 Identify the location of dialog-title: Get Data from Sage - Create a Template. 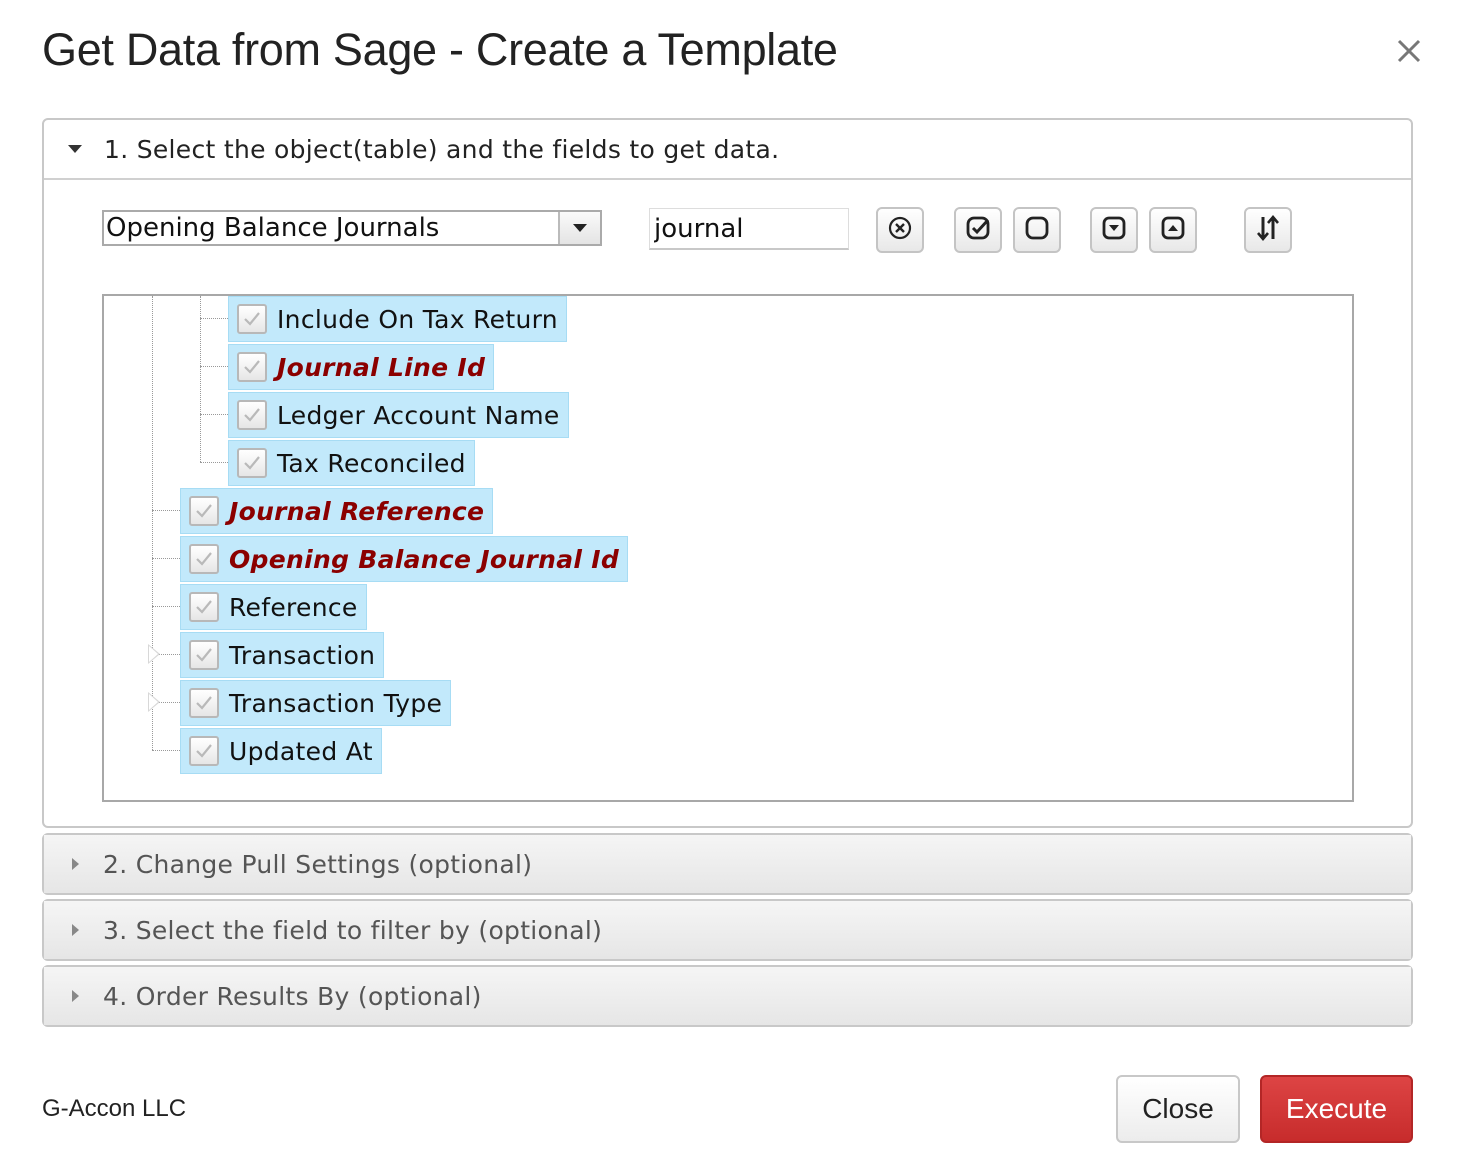
(440, 49).